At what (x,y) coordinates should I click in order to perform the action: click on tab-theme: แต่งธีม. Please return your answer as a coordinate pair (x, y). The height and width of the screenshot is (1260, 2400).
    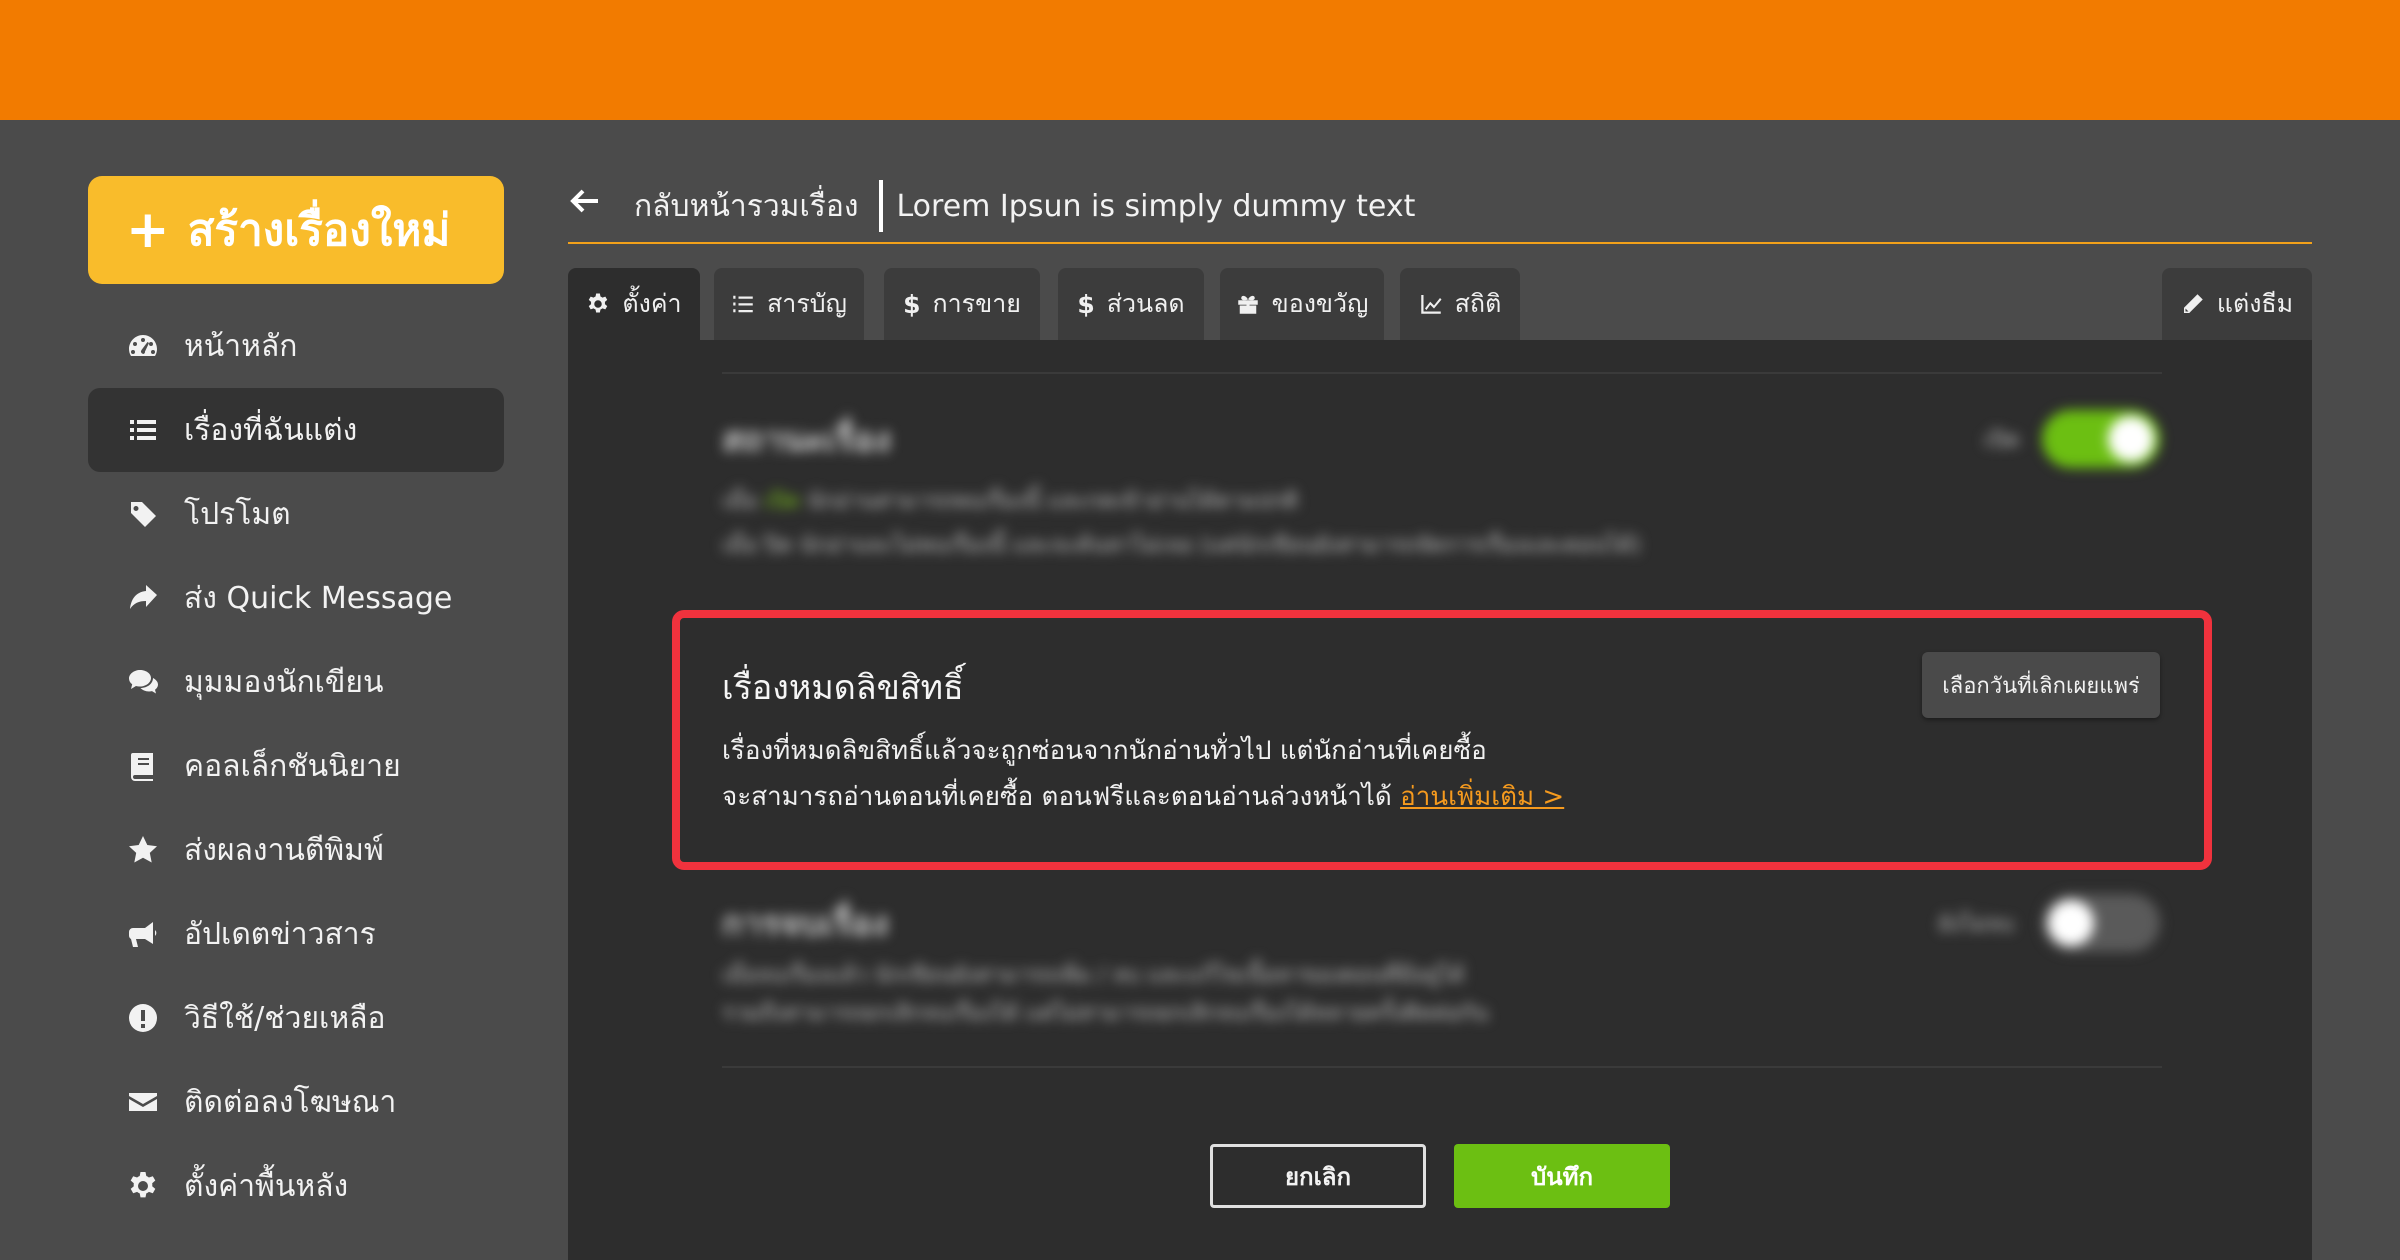
    Looking at the image, I should click on (2237, 304).